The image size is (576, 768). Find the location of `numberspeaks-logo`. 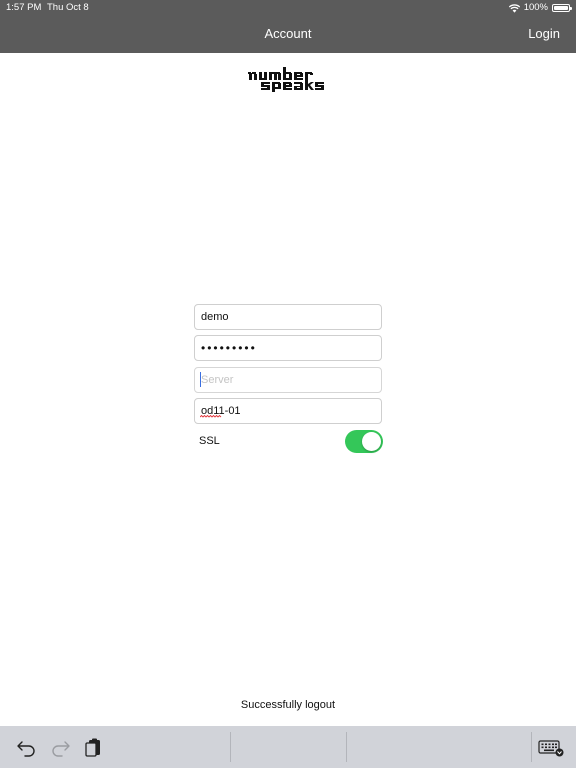

numberspeaks-logo is located at coordinates (286, 79).